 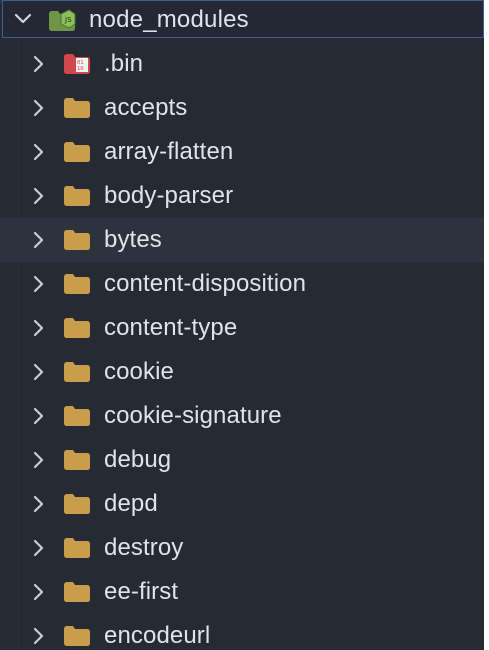 What do you see at coordinates (169, 19) in the screenshot?
I see `root-folder-label: node_modules` at bounding box center [169, 19].